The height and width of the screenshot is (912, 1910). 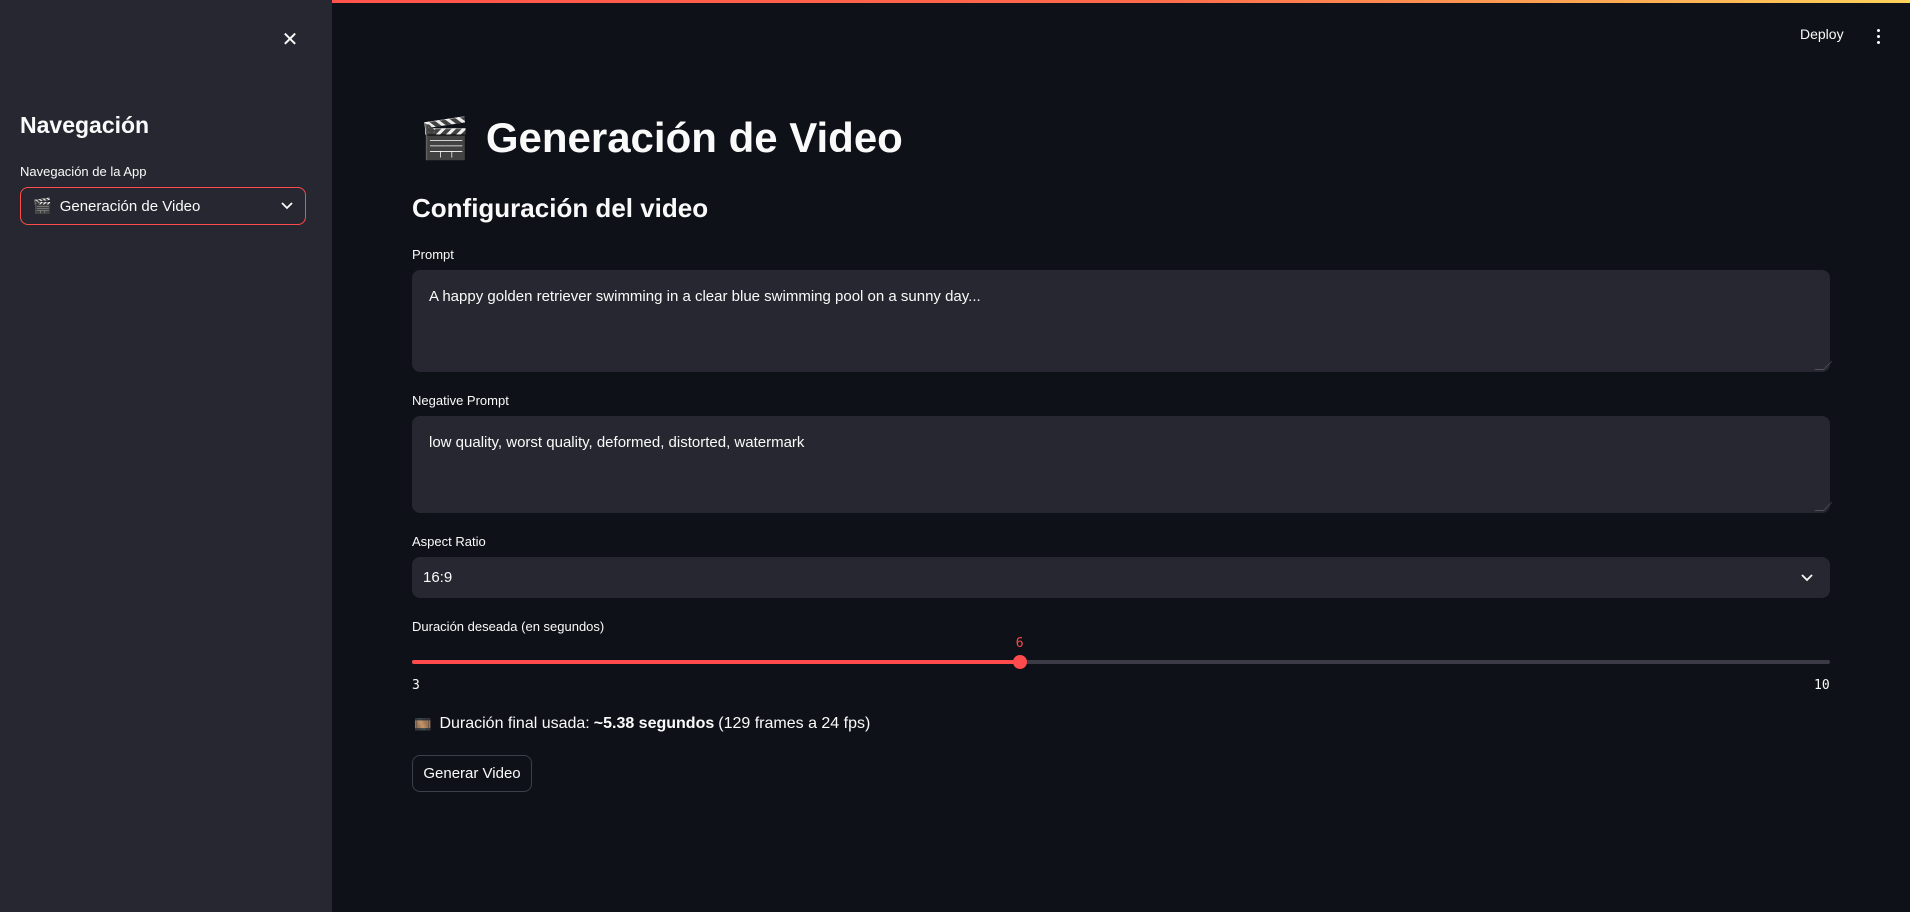 I want to click on sidebar-title: Navegación, so click(x=85, y=125).